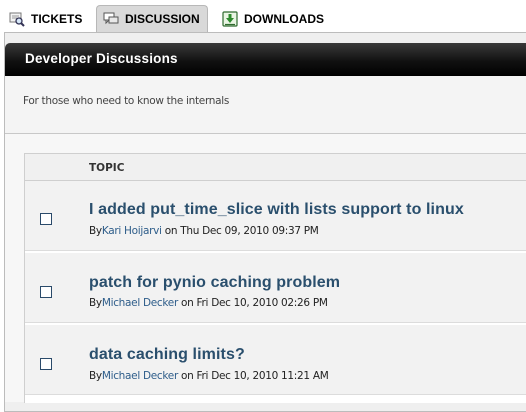 The height and width of the screenshot is (412, 526). I want to click on tab-tickets: TICKETS, so click(48, 18).